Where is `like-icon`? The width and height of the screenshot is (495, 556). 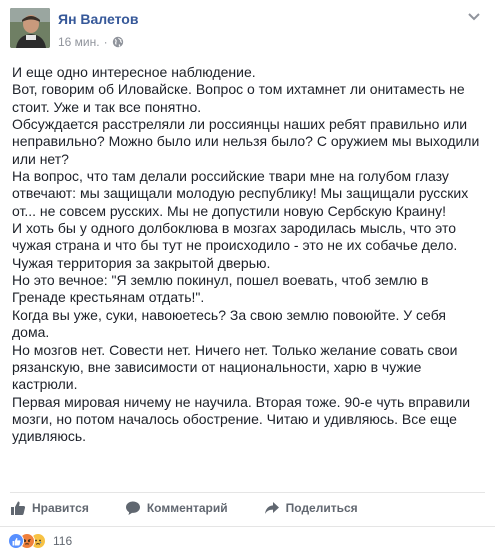 like-icon is located at coordinates (16, 541).